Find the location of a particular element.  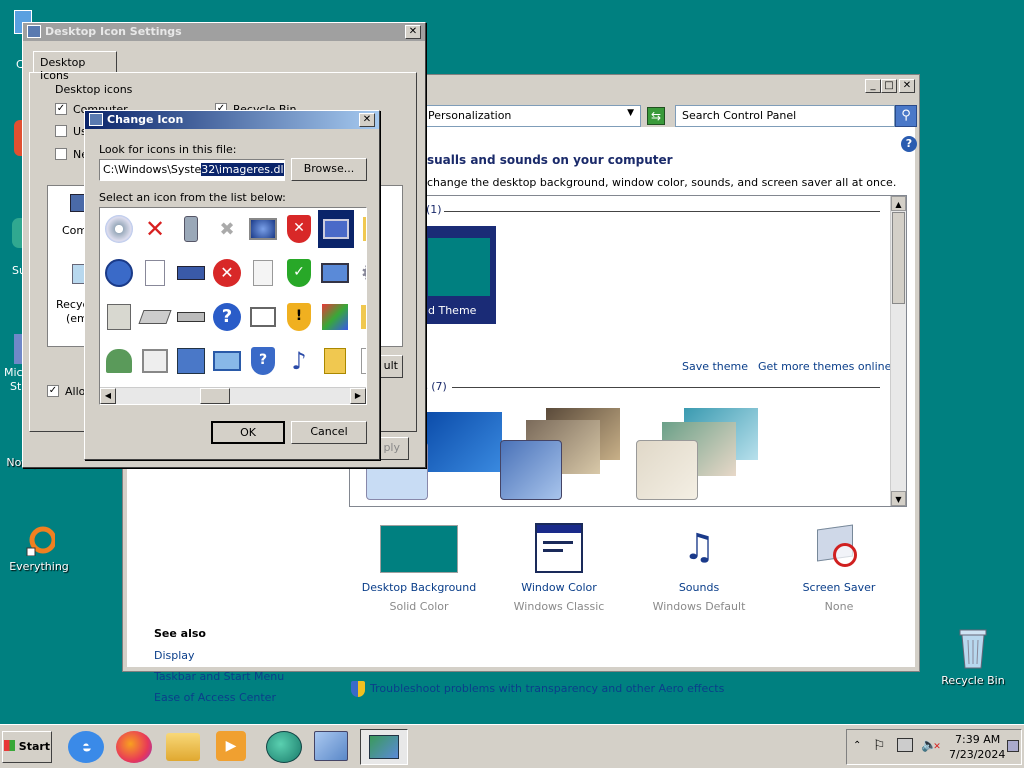

flag-icon: ⚐ is located at coordinates (879, 746).